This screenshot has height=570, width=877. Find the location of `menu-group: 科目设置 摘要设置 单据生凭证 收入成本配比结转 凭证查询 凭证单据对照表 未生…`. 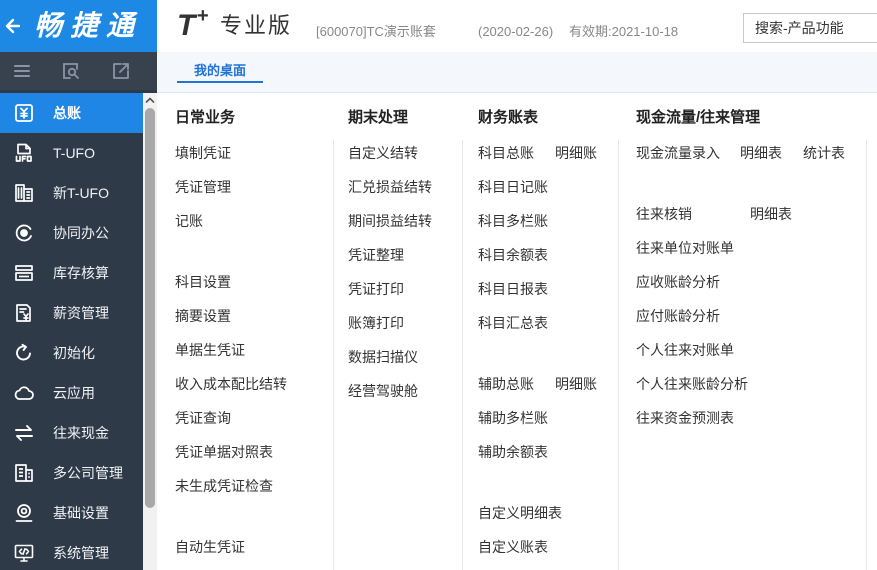

menu-group: 科目设置 摘要设置 单据生凭证 收入成本配比结转 凭证查询 凭证单据对照表 未生… is located at coordinates (231, 384).